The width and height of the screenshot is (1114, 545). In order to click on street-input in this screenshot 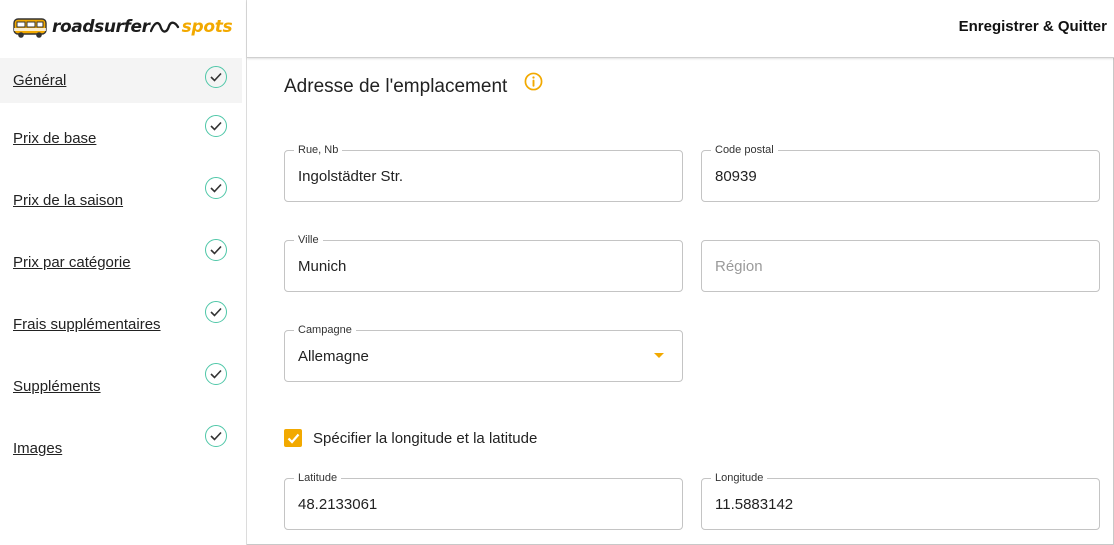, I will do `click(467, 176)`.